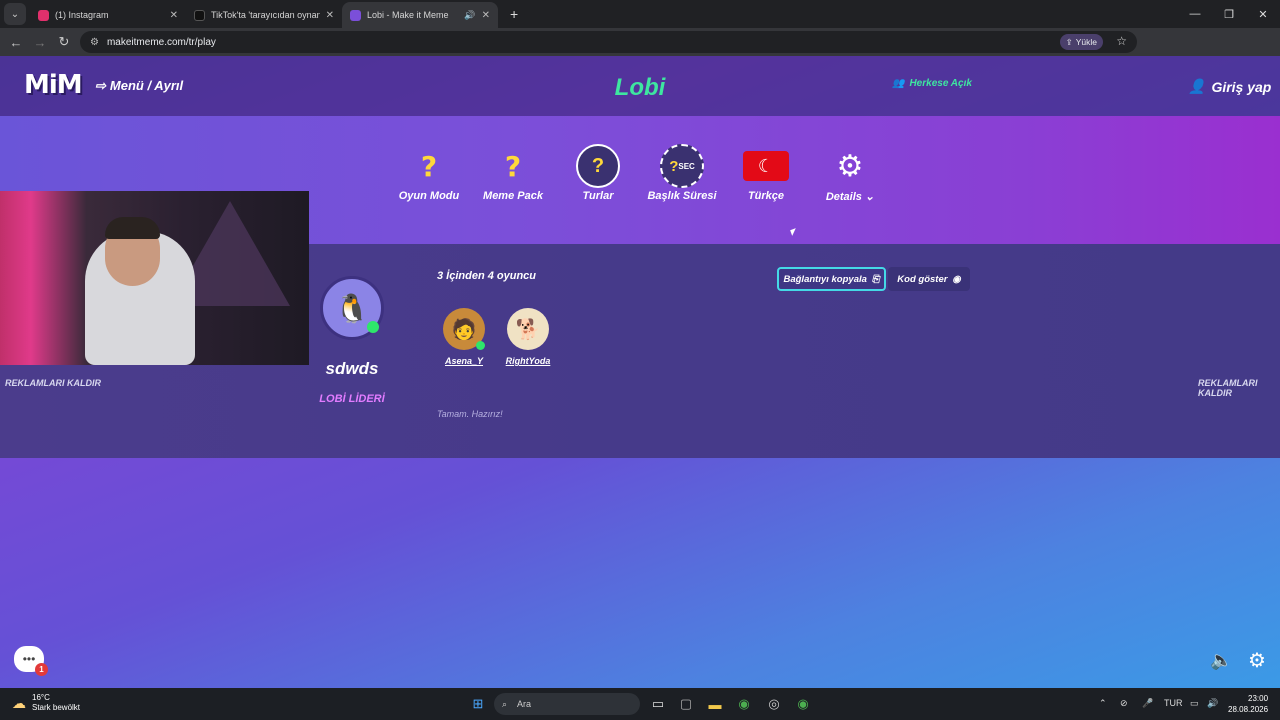  What do you see at coordinates (956, 279) in the screenshot?
I see `eye-icon: ◉` at bounding box center [956, 279].